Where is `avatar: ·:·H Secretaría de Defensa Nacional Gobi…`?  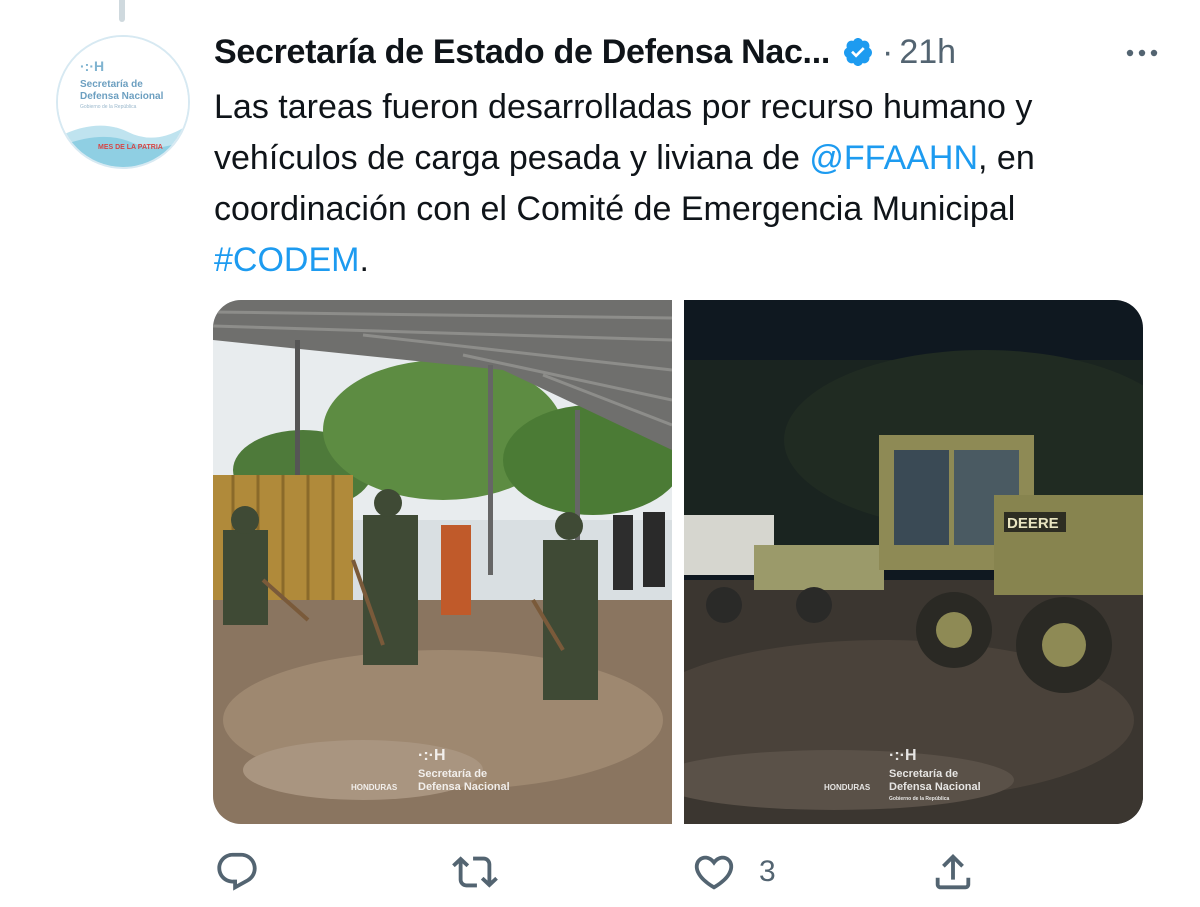
avatar: ·:·H Secretaría de Defensa Nacional Gobi… is located at coordinates (123, 102).